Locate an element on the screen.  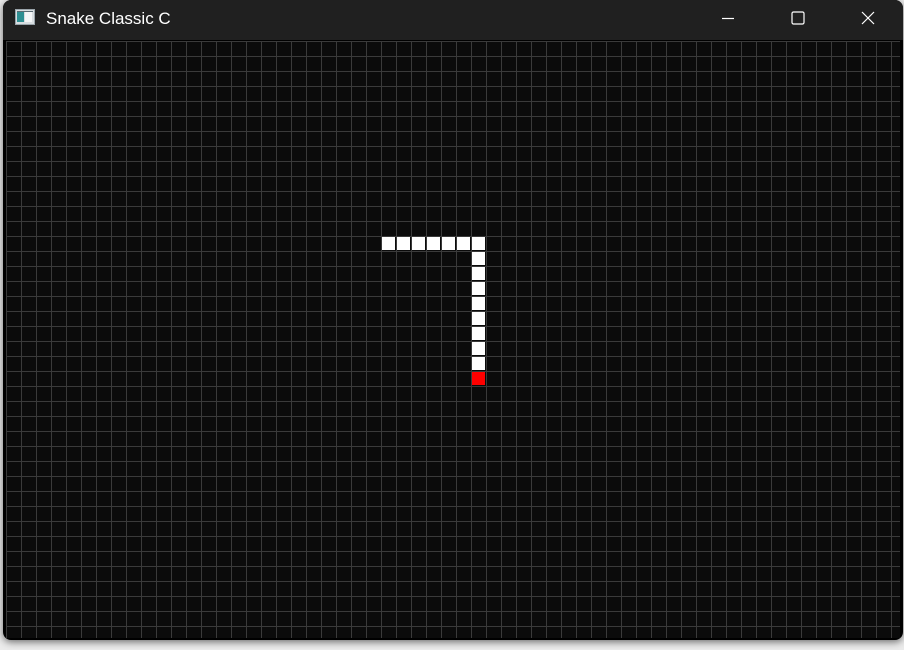
close-icon is located at coordinates (868, 18).